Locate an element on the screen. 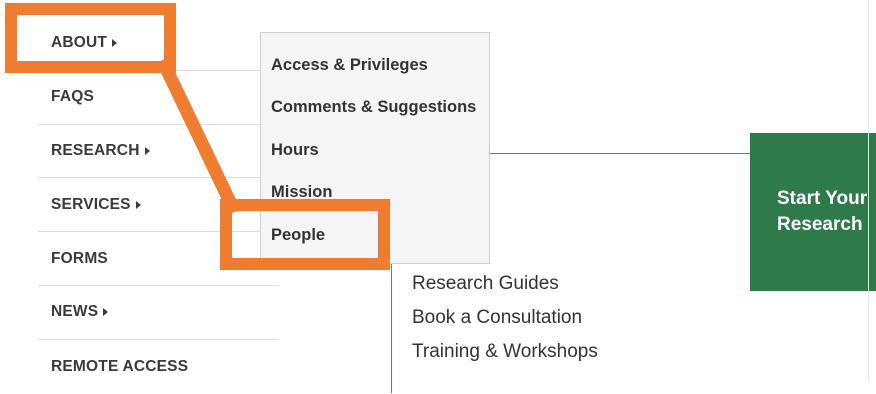  content-link-training-workshops: Training & Workshops is located at coordinates (505, 352).